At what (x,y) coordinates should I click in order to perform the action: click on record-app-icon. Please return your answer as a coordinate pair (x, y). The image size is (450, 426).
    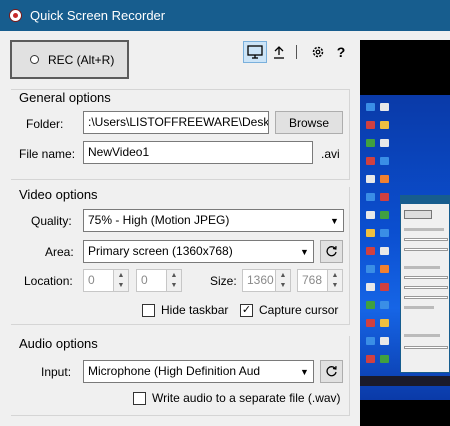
    Looking at the image, I should click on (15, 15).